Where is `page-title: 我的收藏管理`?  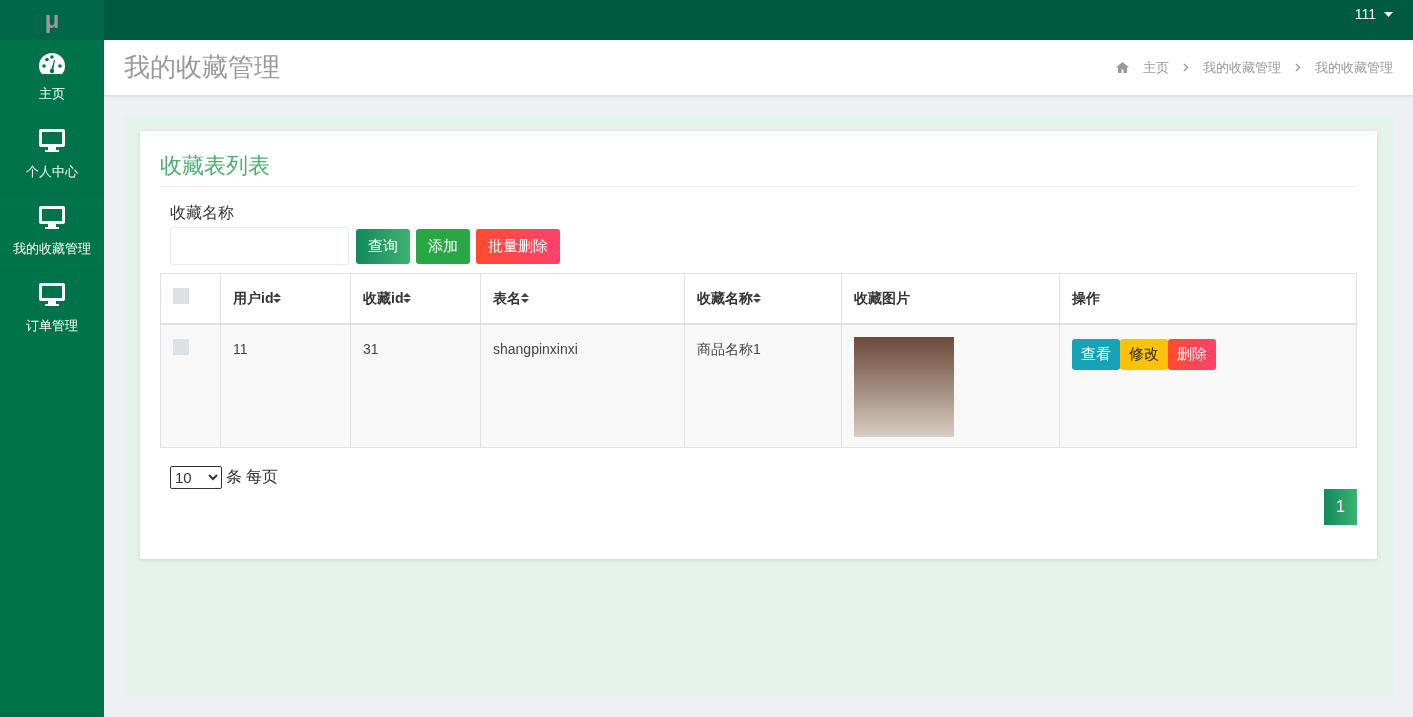
page-title: 我的收藏管理 is located at coordinates (202, 67).